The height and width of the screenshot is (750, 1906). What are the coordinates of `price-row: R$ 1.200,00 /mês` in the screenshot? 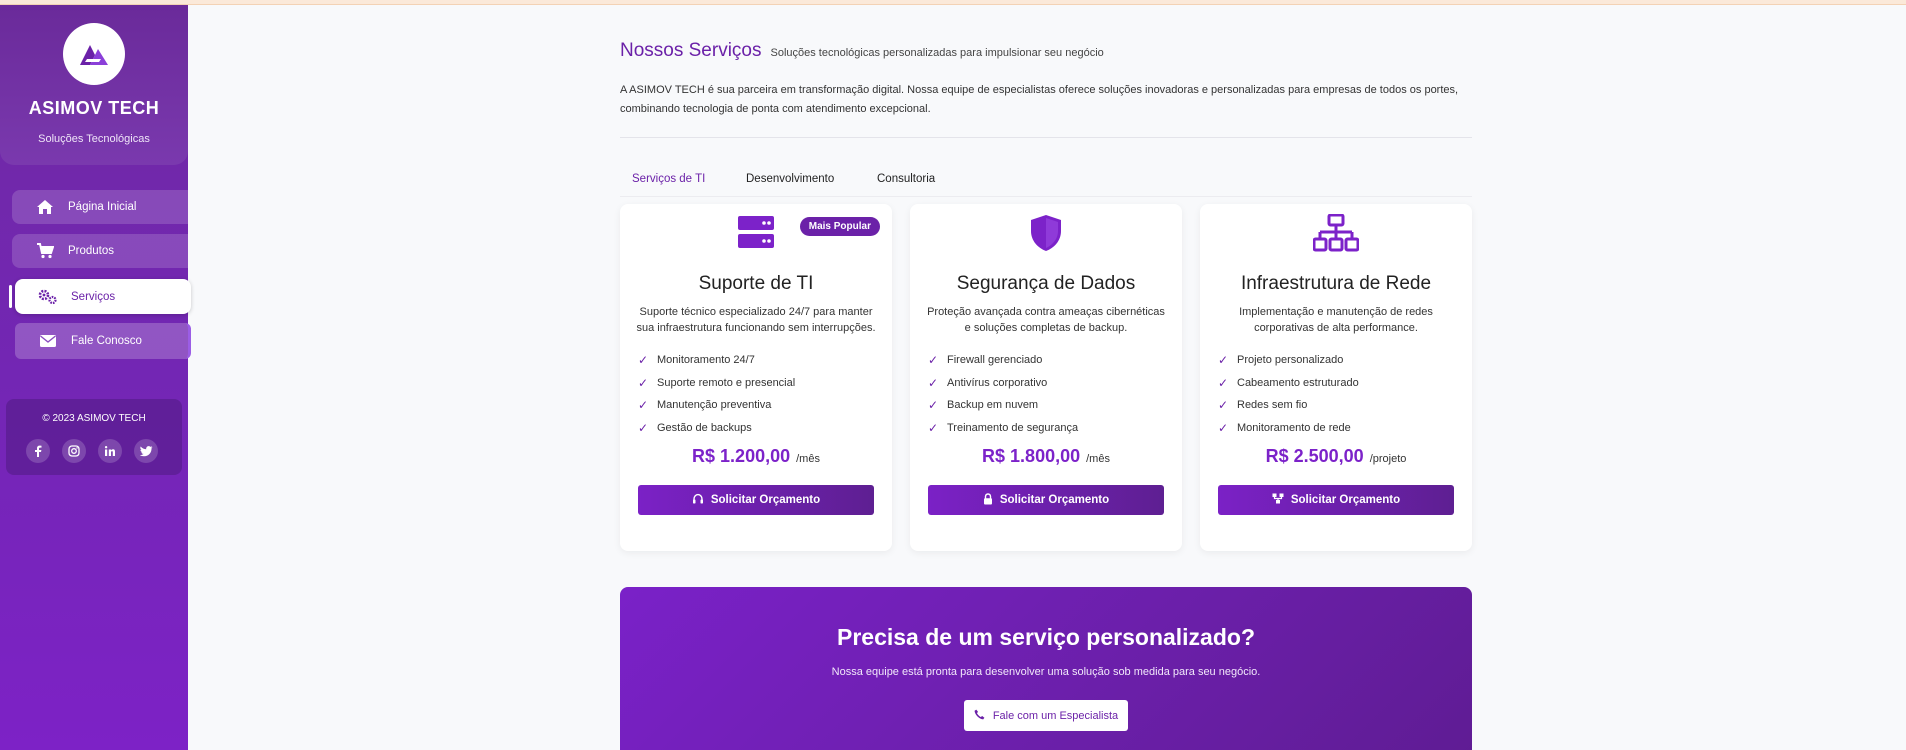 It's located at (756, 456).